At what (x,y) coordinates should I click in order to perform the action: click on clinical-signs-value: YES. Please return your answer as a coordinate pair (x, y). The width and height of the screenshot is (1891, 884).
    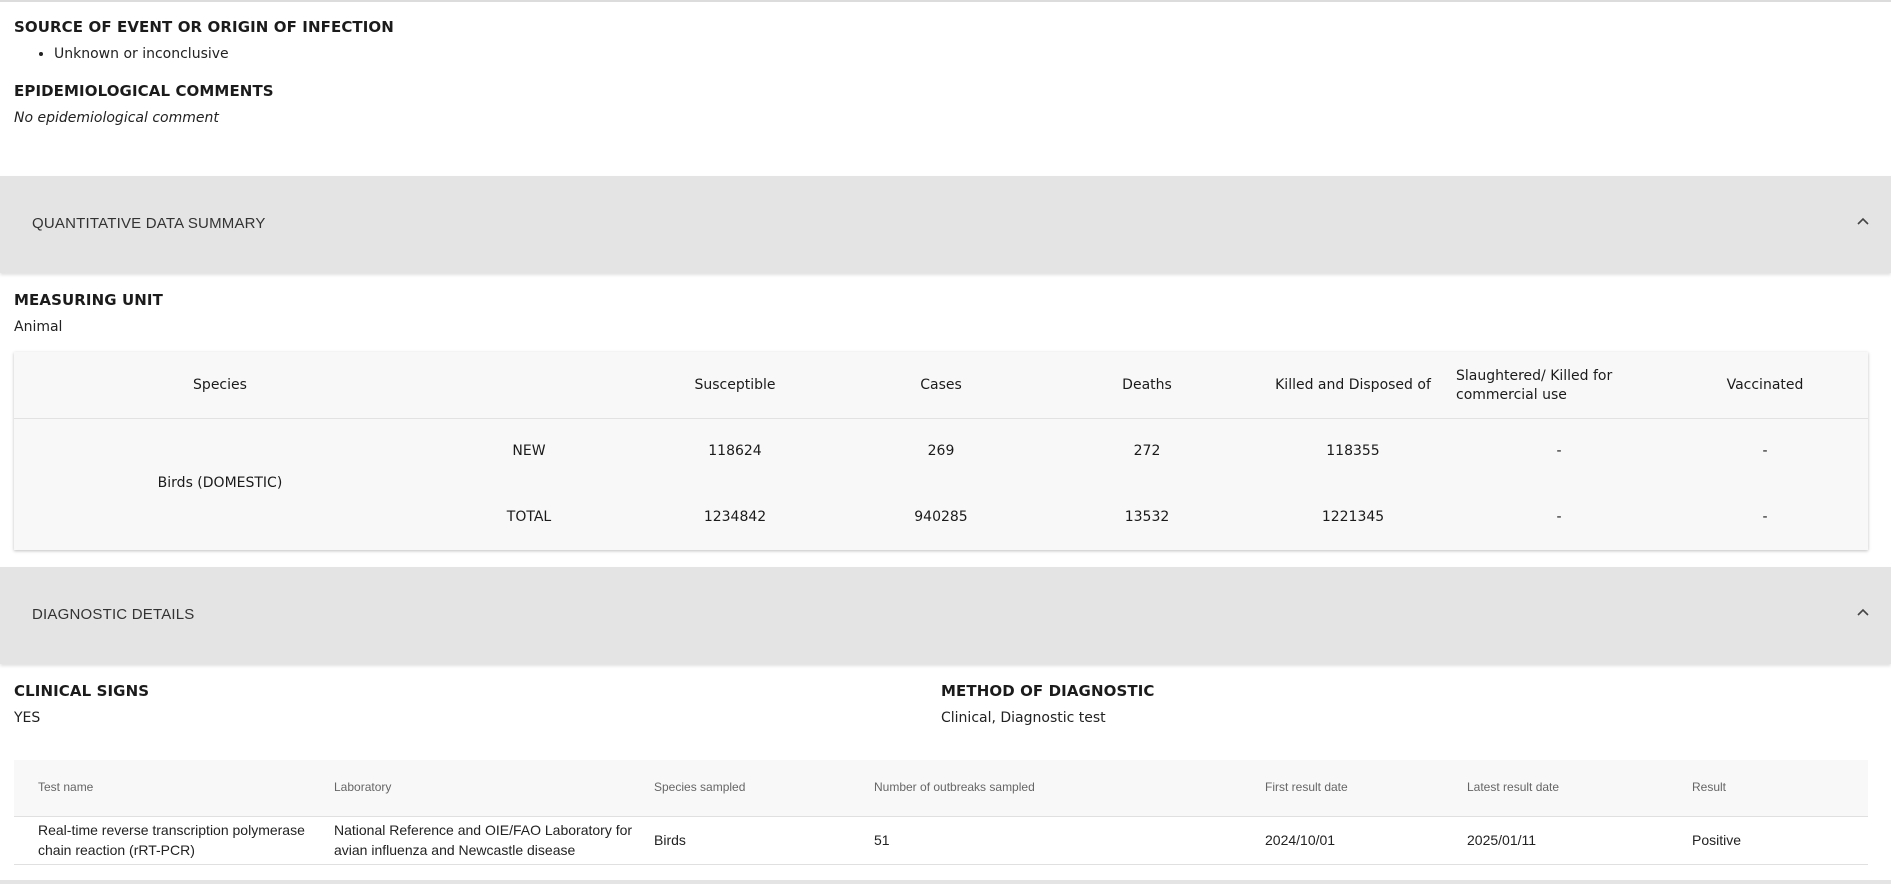
    Looking at the image, I should click on (27, 718).